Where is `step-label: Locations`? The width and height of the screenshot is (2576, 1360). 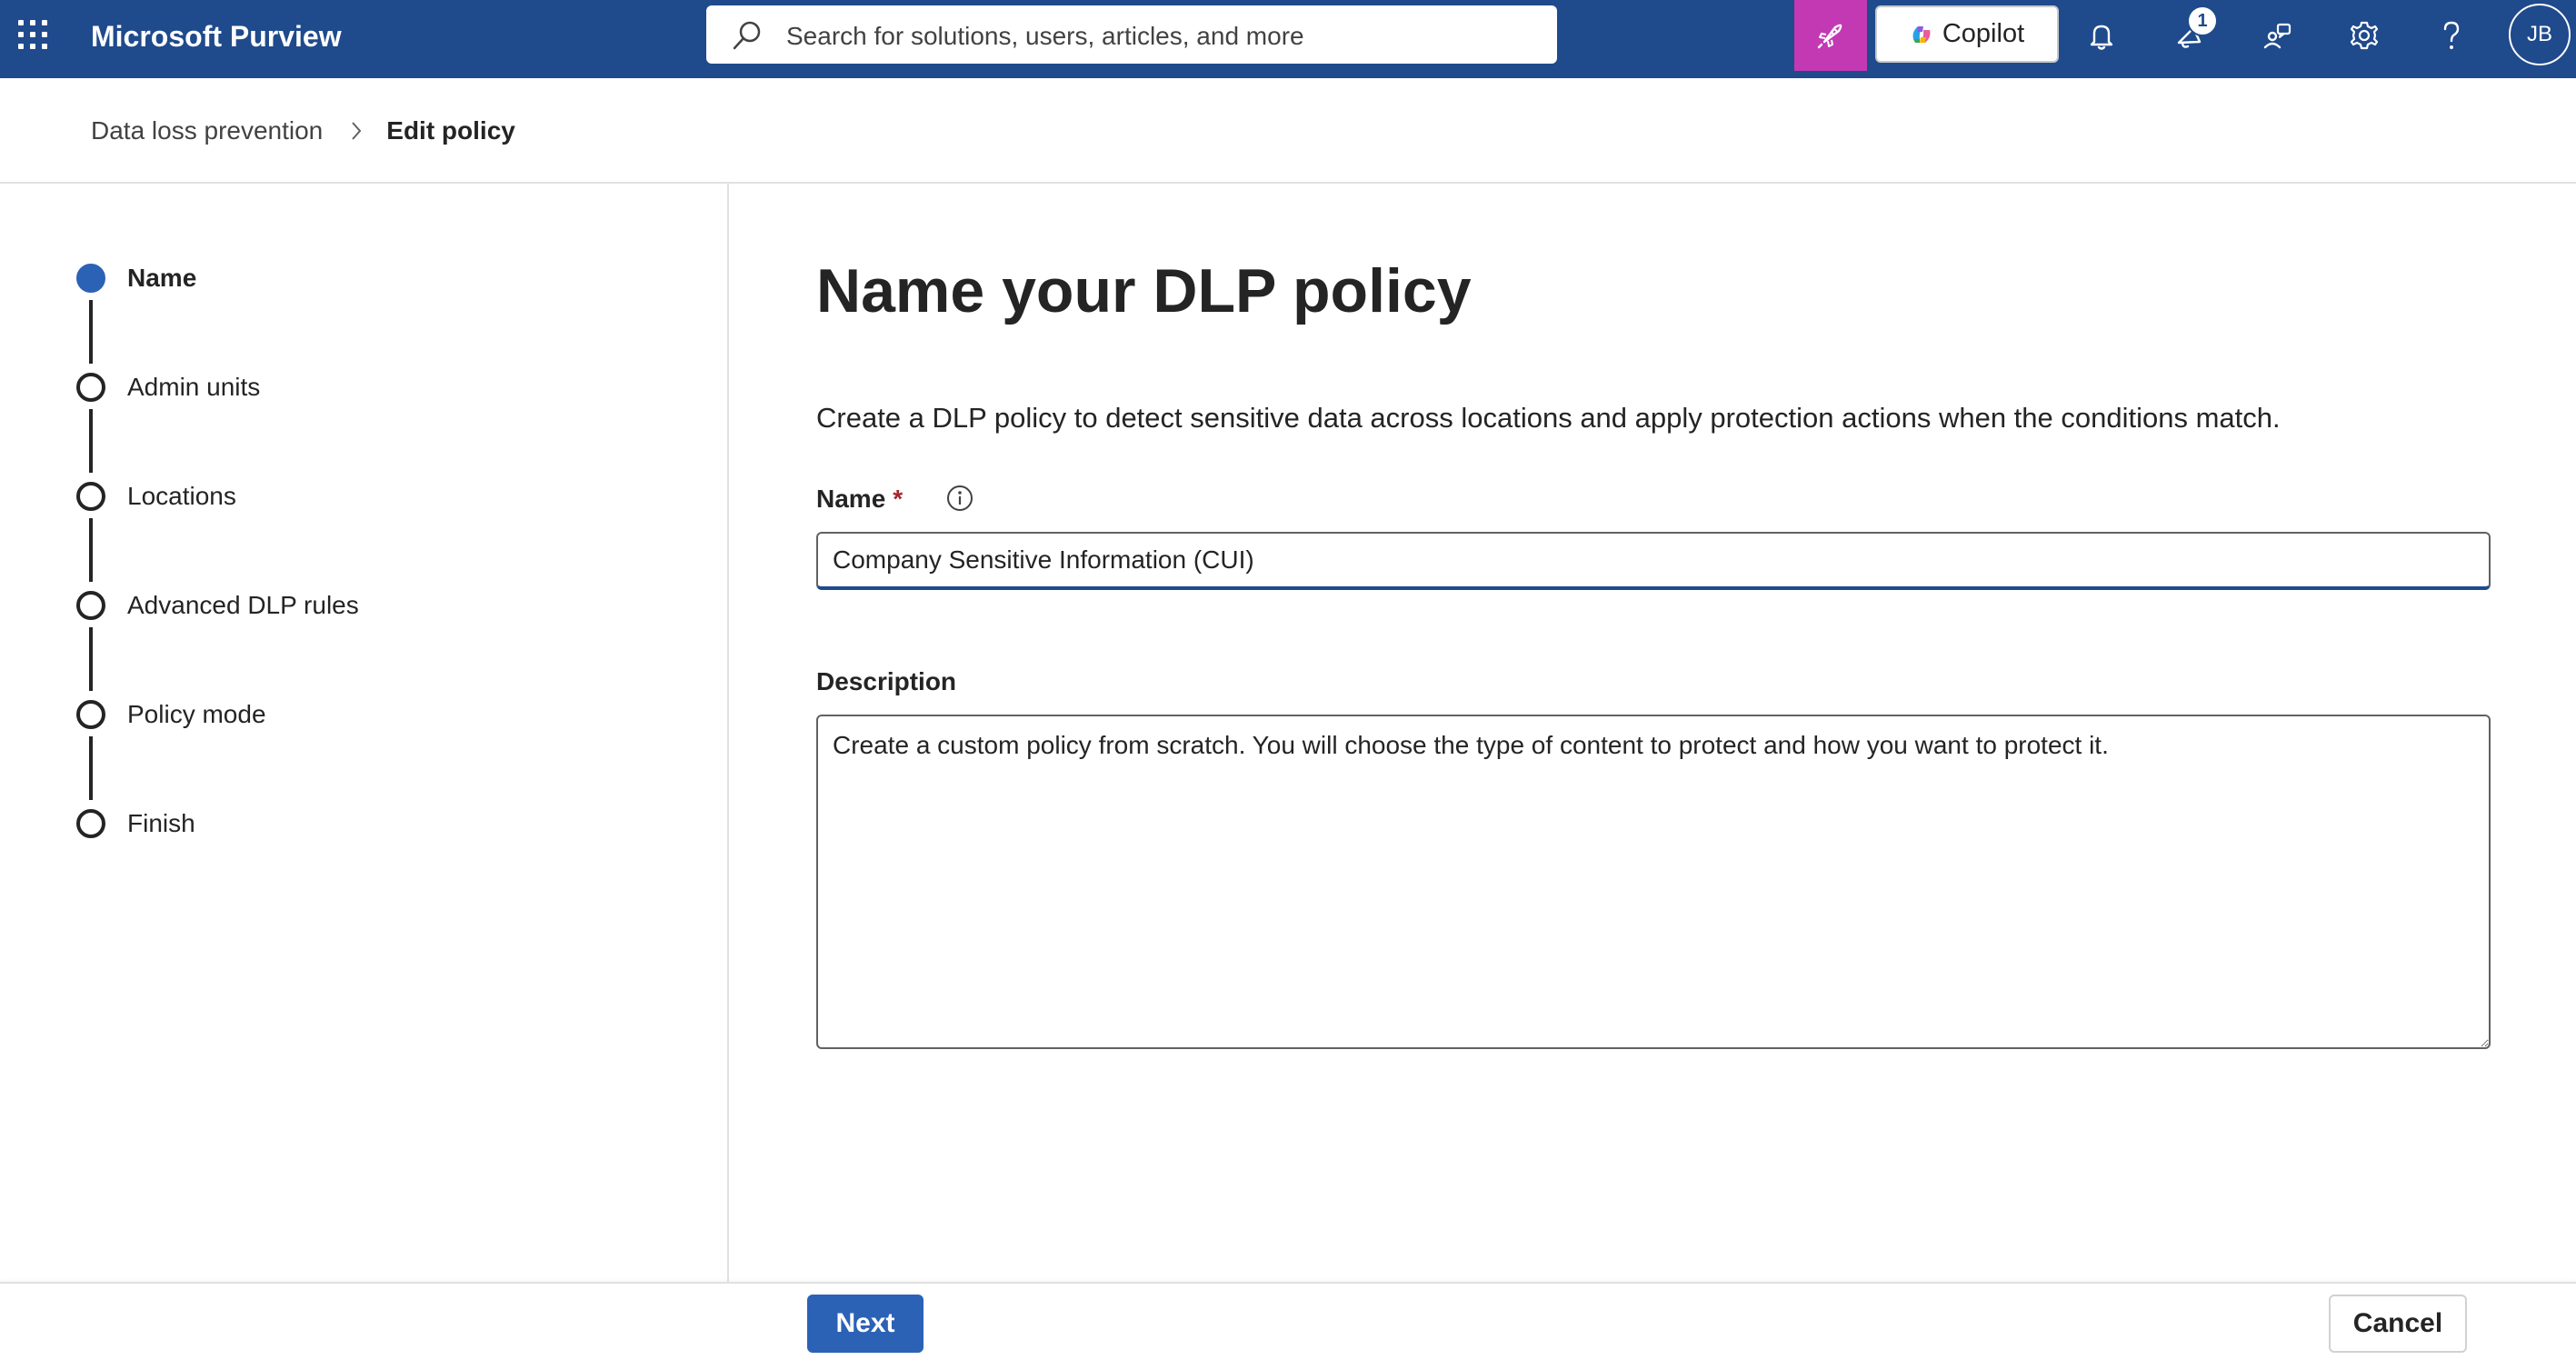 step-label: Locations is located at coordinates (182, 496).